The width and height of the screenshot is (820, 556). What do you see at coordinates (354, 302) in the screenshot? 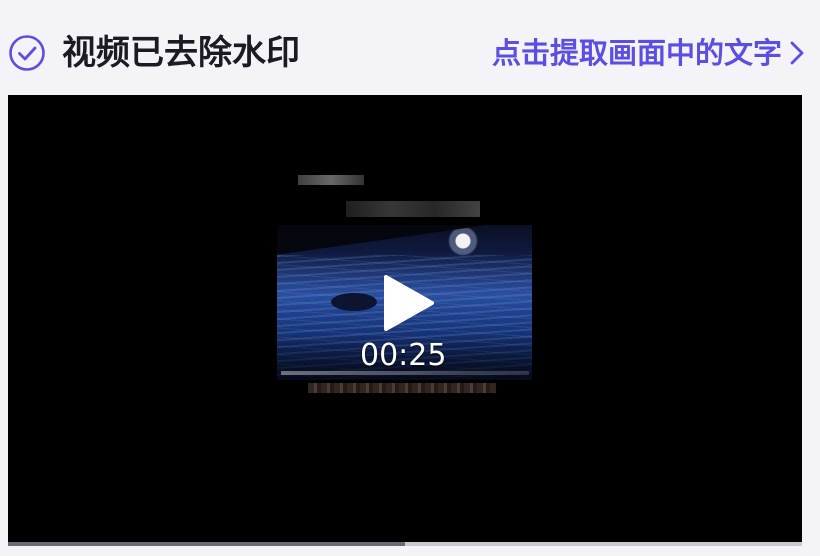
I see `thumbnail-rock` at bounding box center [354, 302].